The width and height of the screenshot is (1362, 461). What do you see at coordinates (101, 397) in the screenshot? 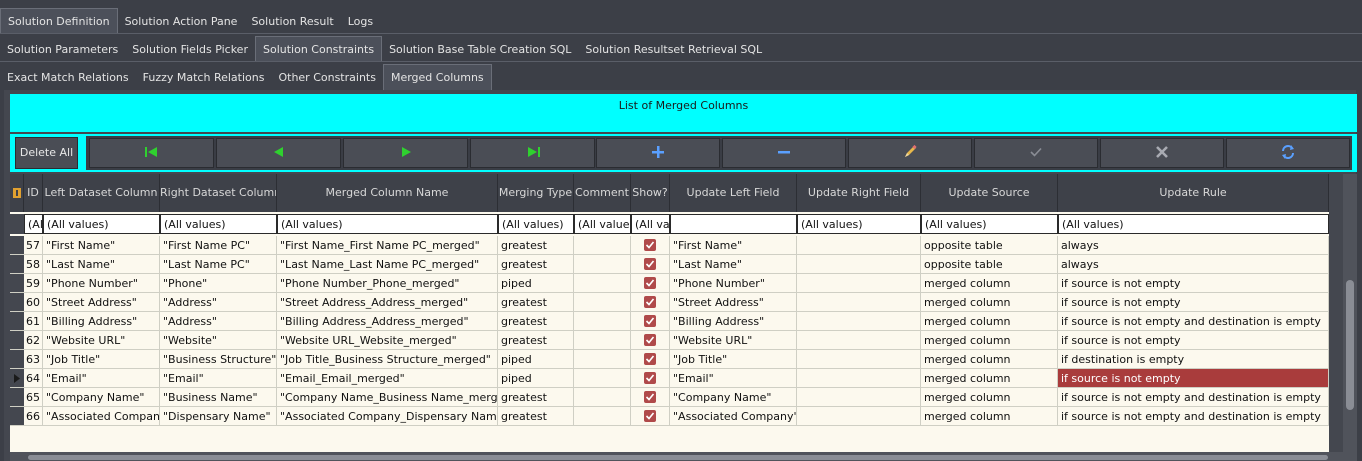
I see `cell-left: "Company Name"` at bounding box center [101, 397].